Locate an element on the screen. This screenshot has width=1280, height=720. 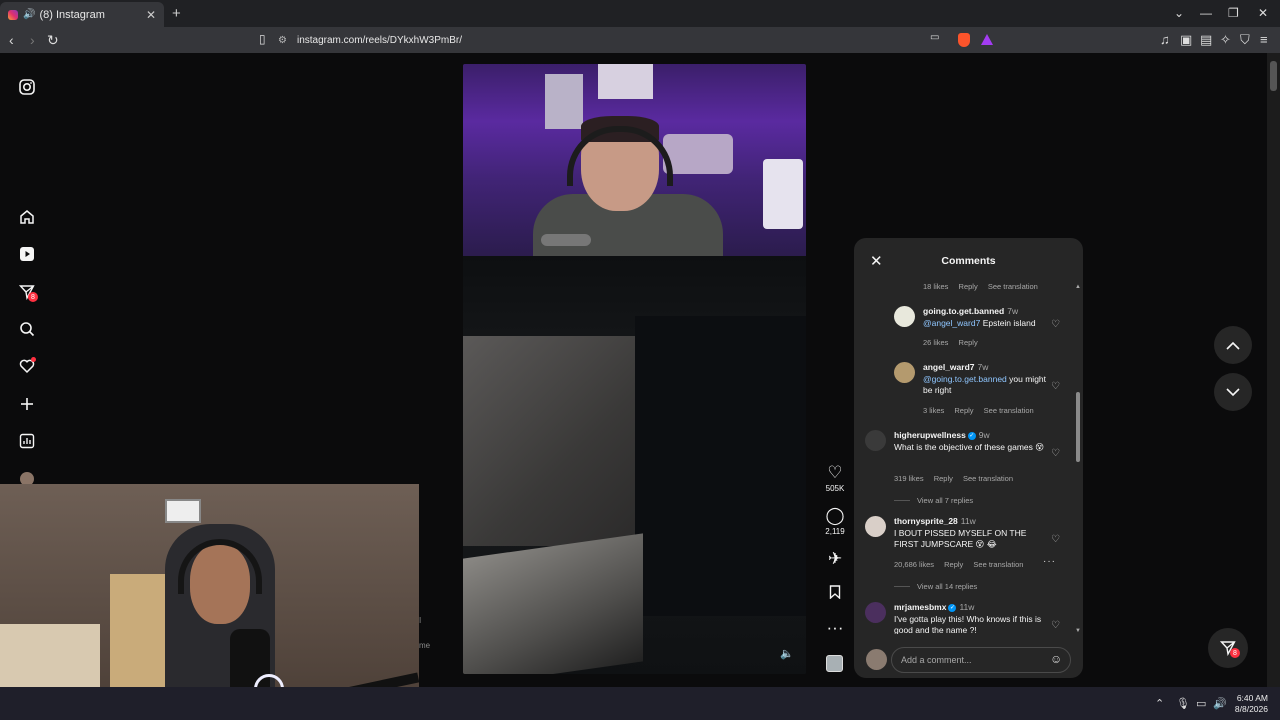
menu-icon: ≡ is located at coordinates (1264, 39).